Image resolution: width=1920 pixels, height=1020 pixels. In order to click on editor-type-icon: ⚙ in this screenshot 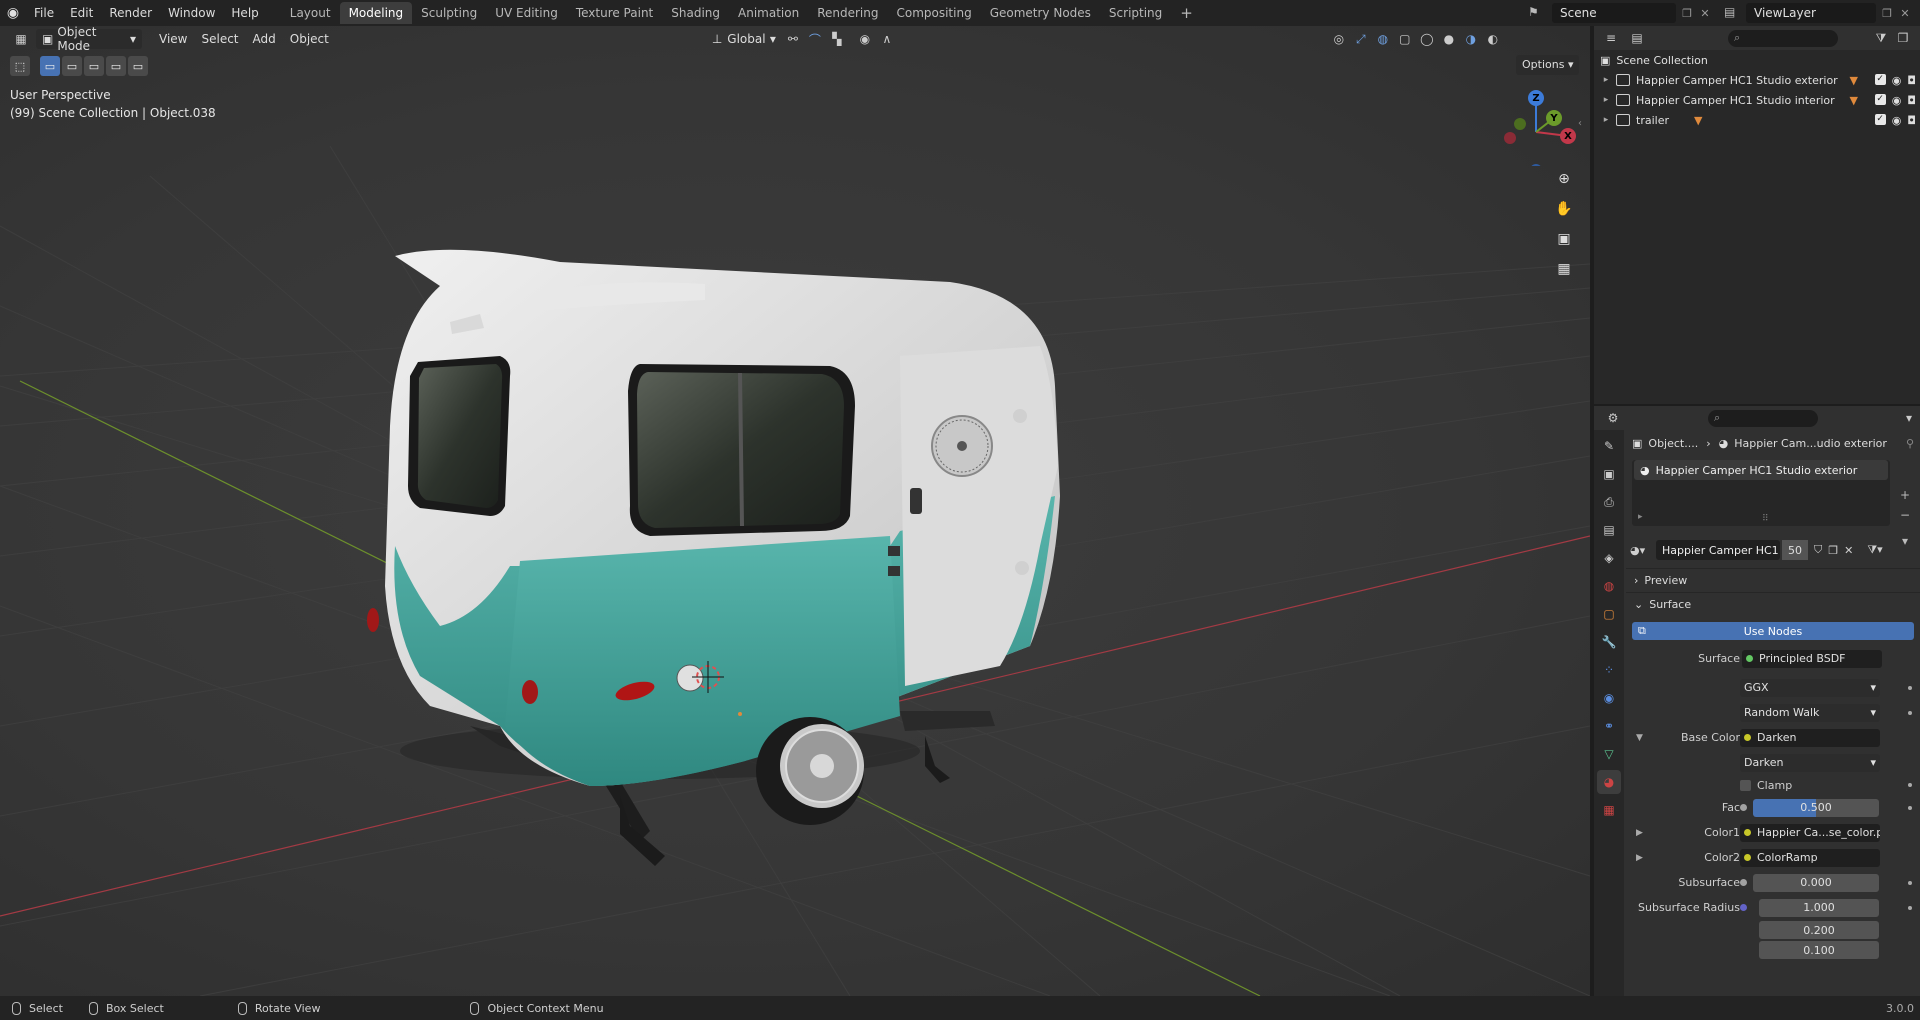, I will do `click(1613, 418)`.